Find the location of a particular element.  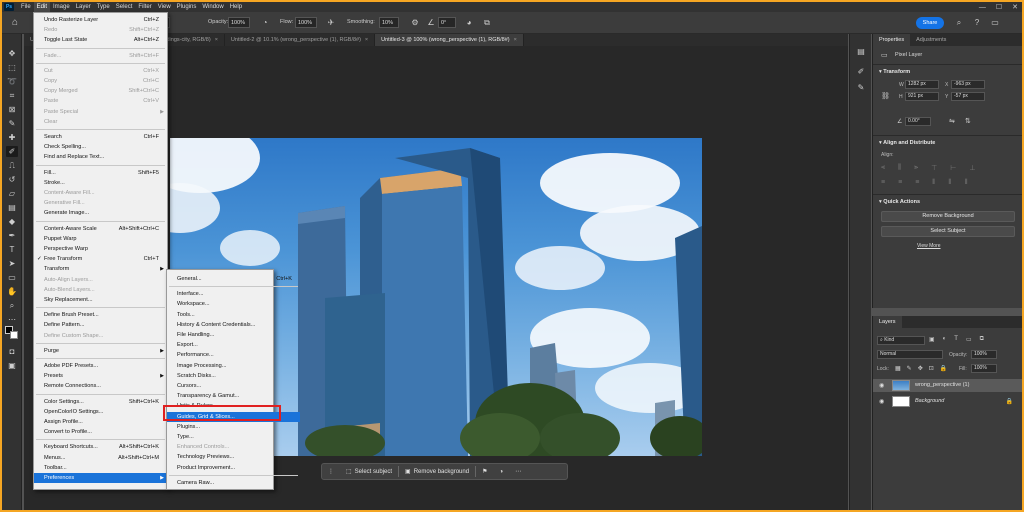

link-dimensions-icon: ⛓ is located at coordinates (885, 96).